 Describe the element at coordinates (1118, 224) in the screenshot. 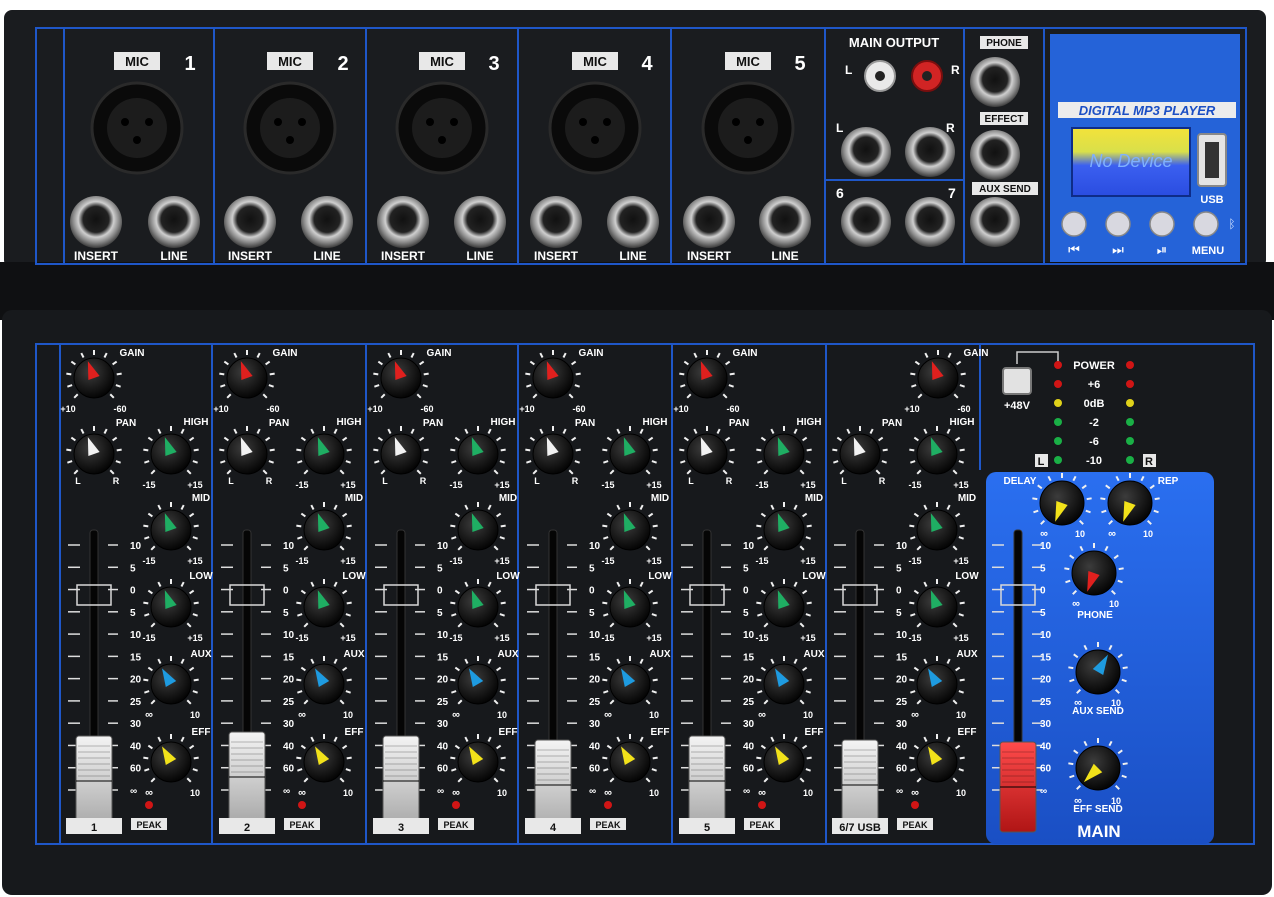

I see `next-button` at that location.